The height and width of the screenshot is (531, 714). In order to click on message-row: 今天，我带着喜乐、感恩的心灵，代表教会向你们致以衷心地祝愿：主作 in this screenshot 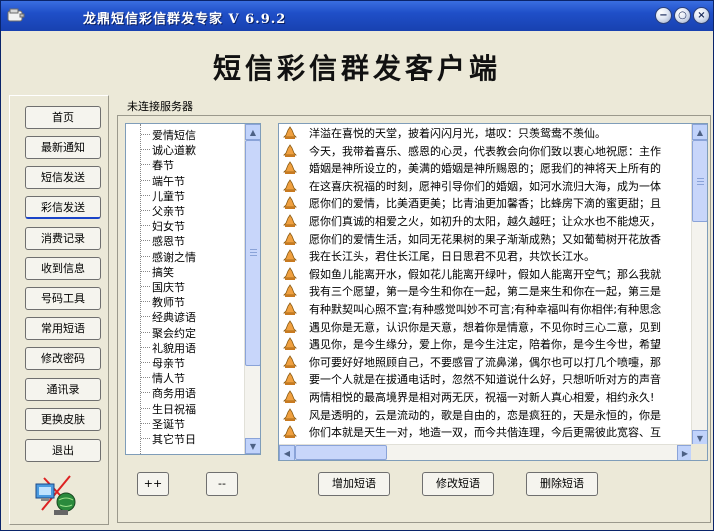, I will do `click(486, 151)`.